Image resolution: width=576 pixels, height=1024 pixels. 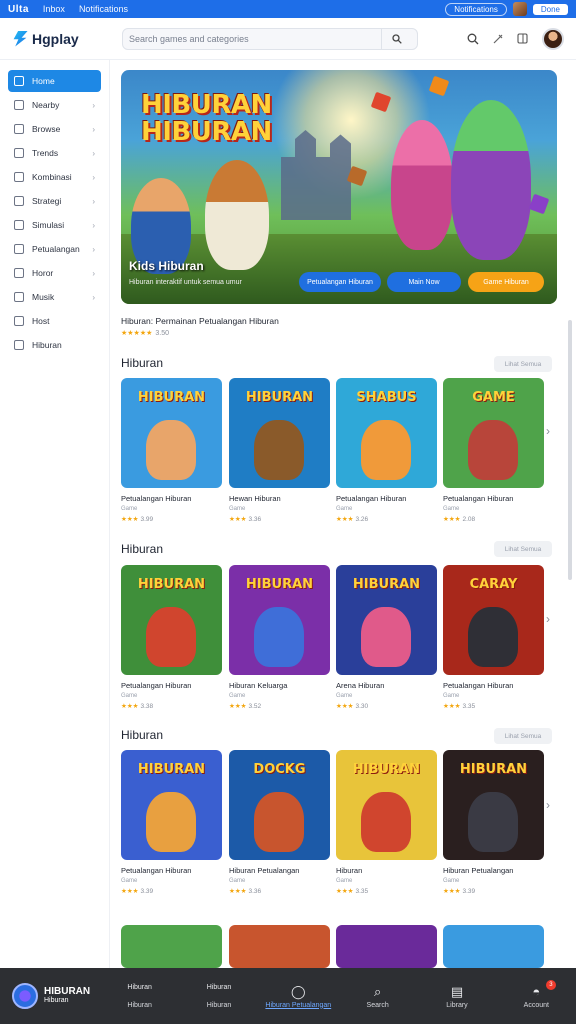 I want to click on game-thumbnail-title: SHABUS, so click(x=386, y=397).